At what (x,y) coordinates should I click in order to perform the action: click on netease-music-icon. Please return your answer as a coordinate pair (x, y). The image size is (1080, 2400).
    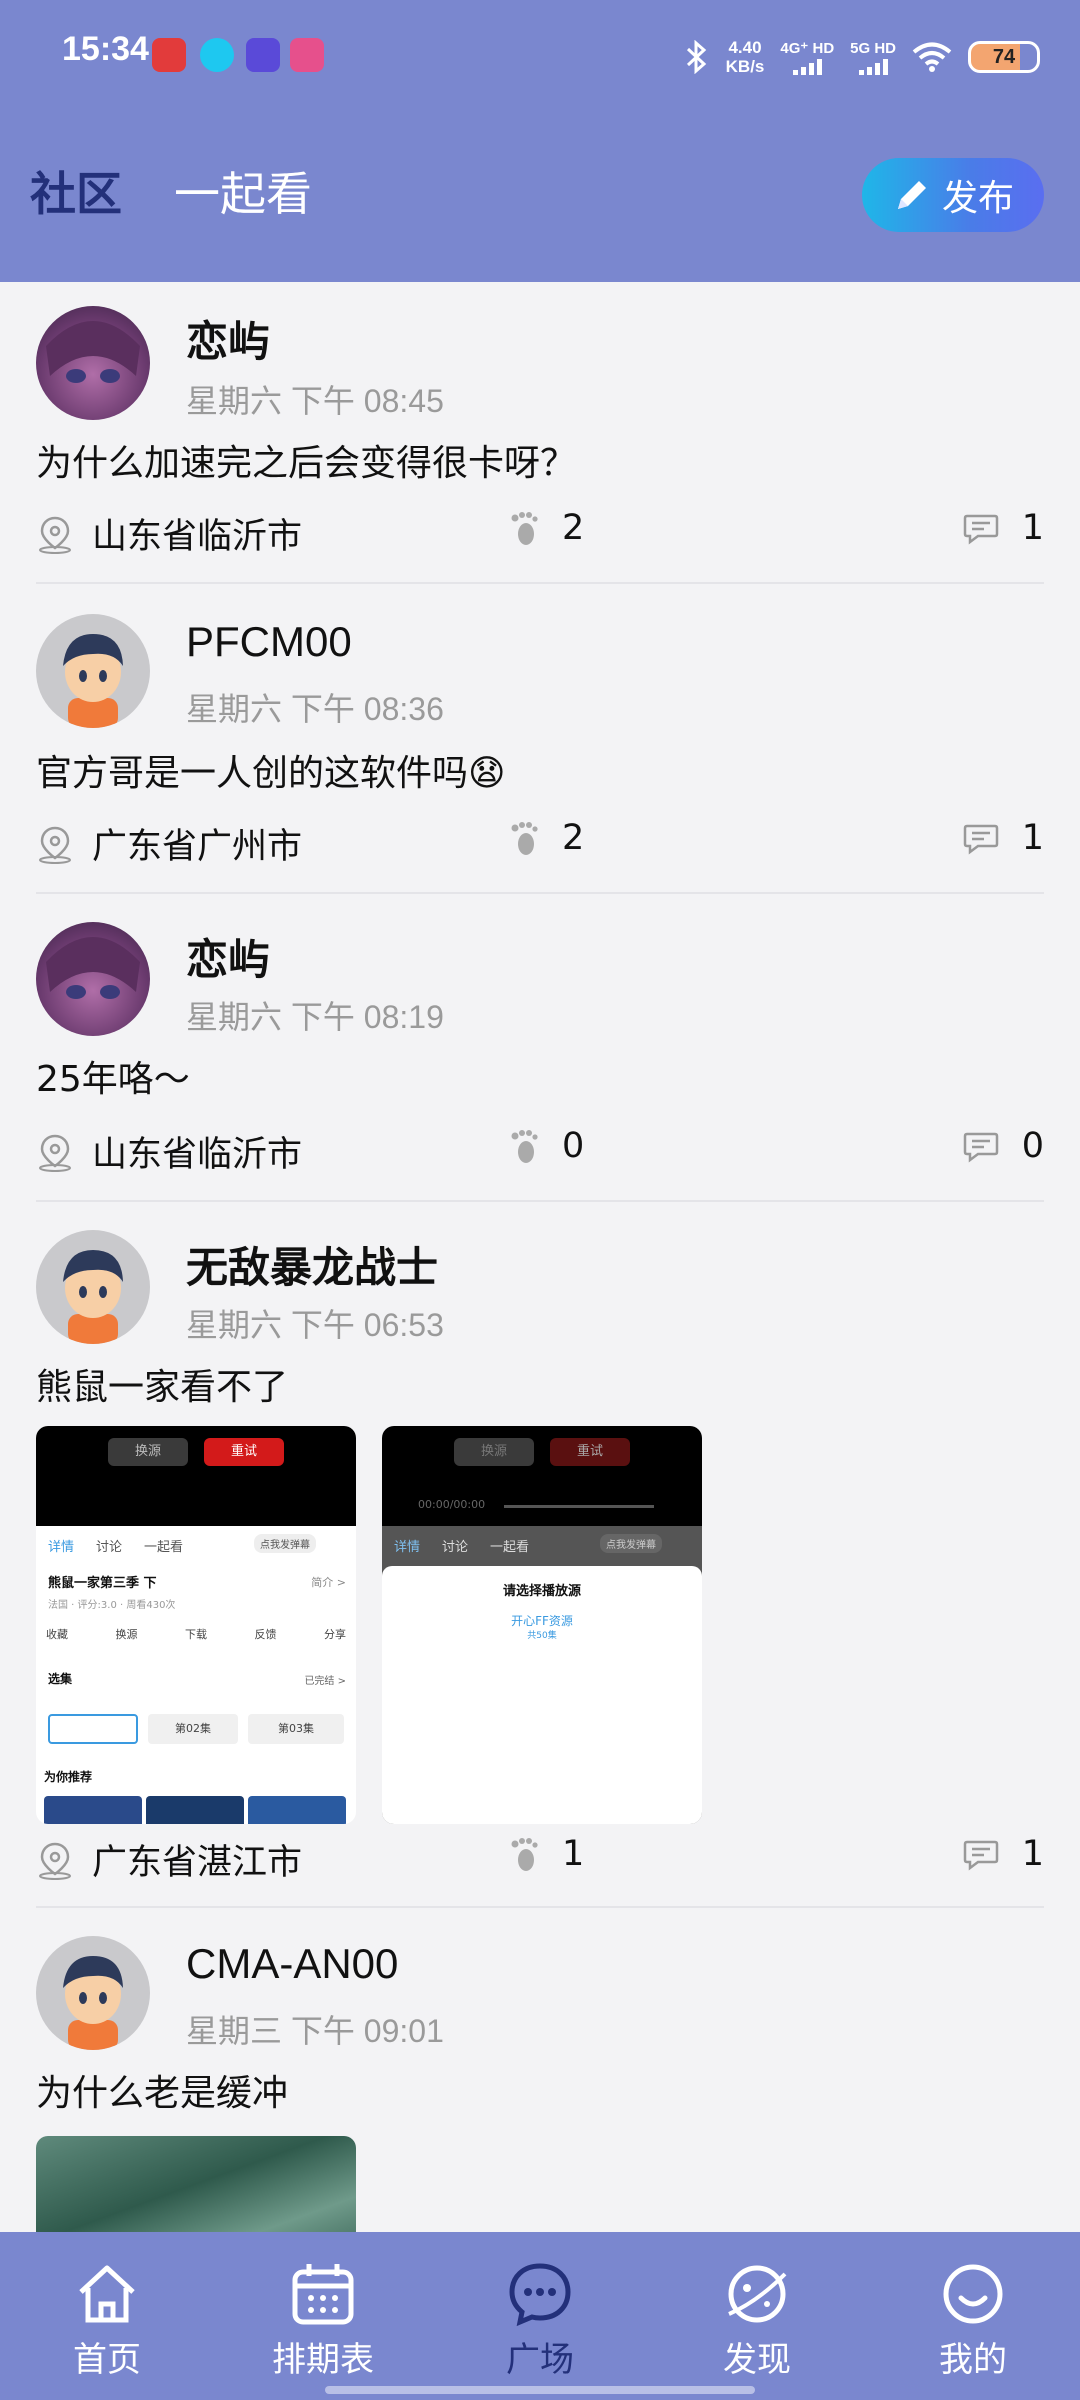
    Looking at the image, I should click on (169, 55).